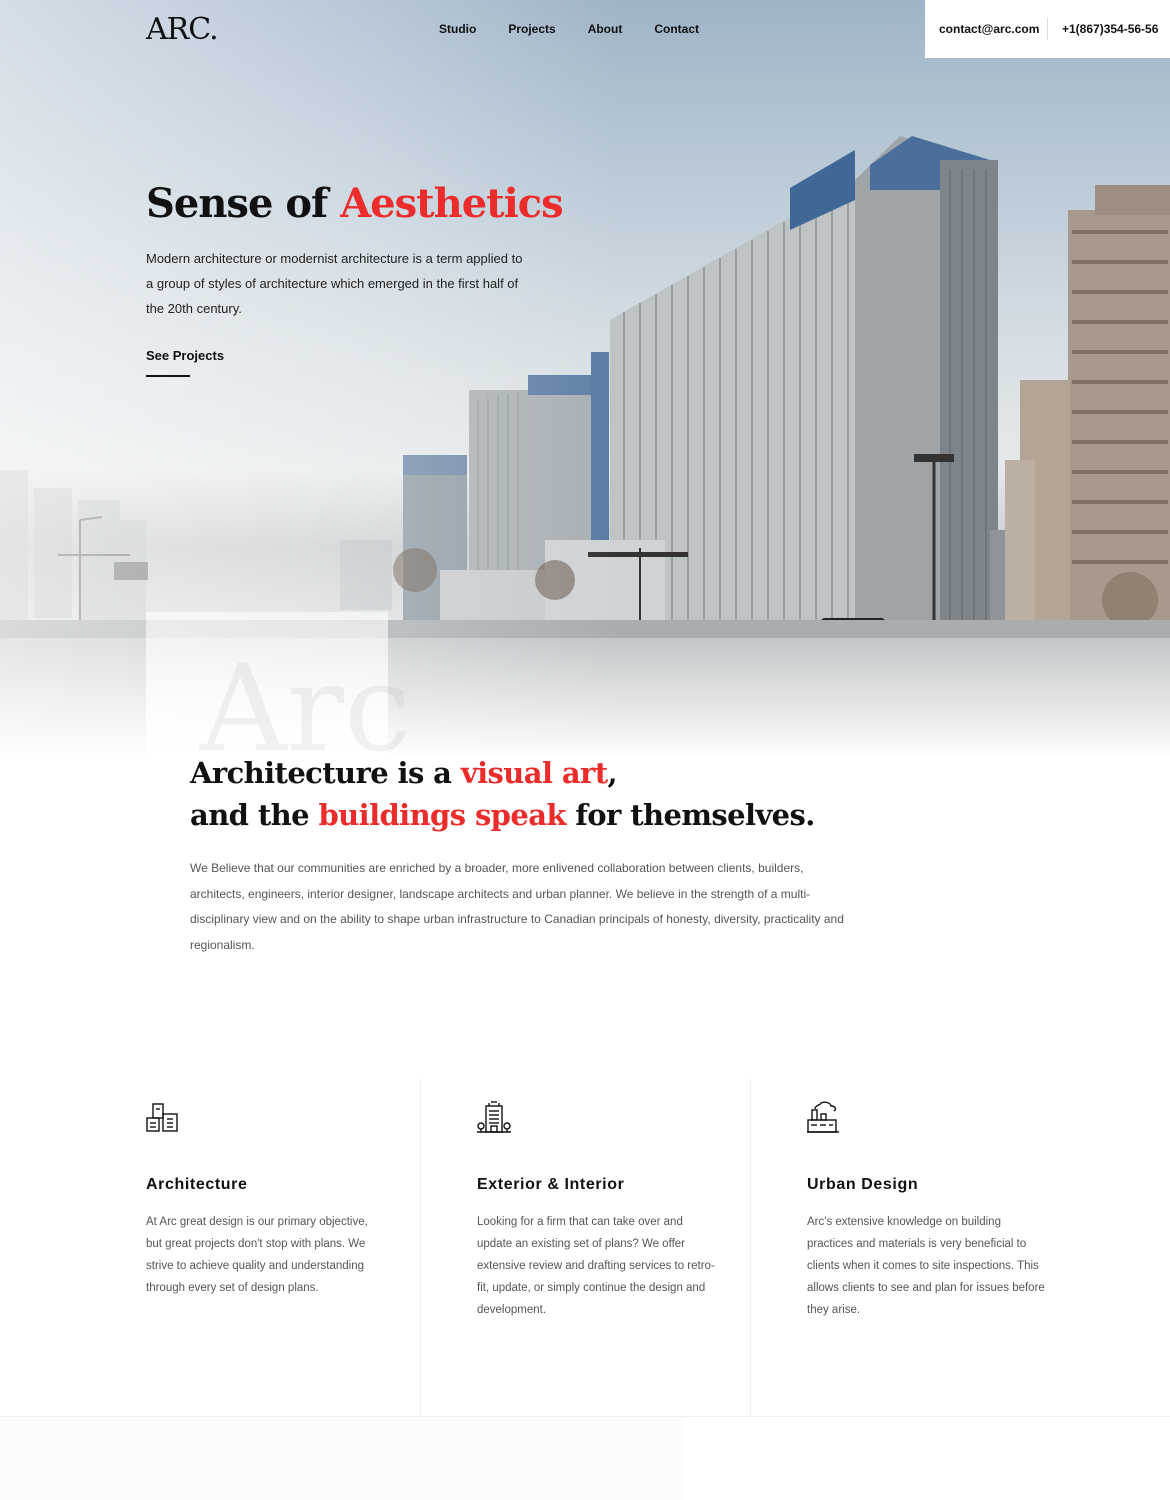  What do you see at coordinates (325, 773) in the screenshot?
I see `intro-line1-a: Architecture is a` at bounding box center [325, 773].